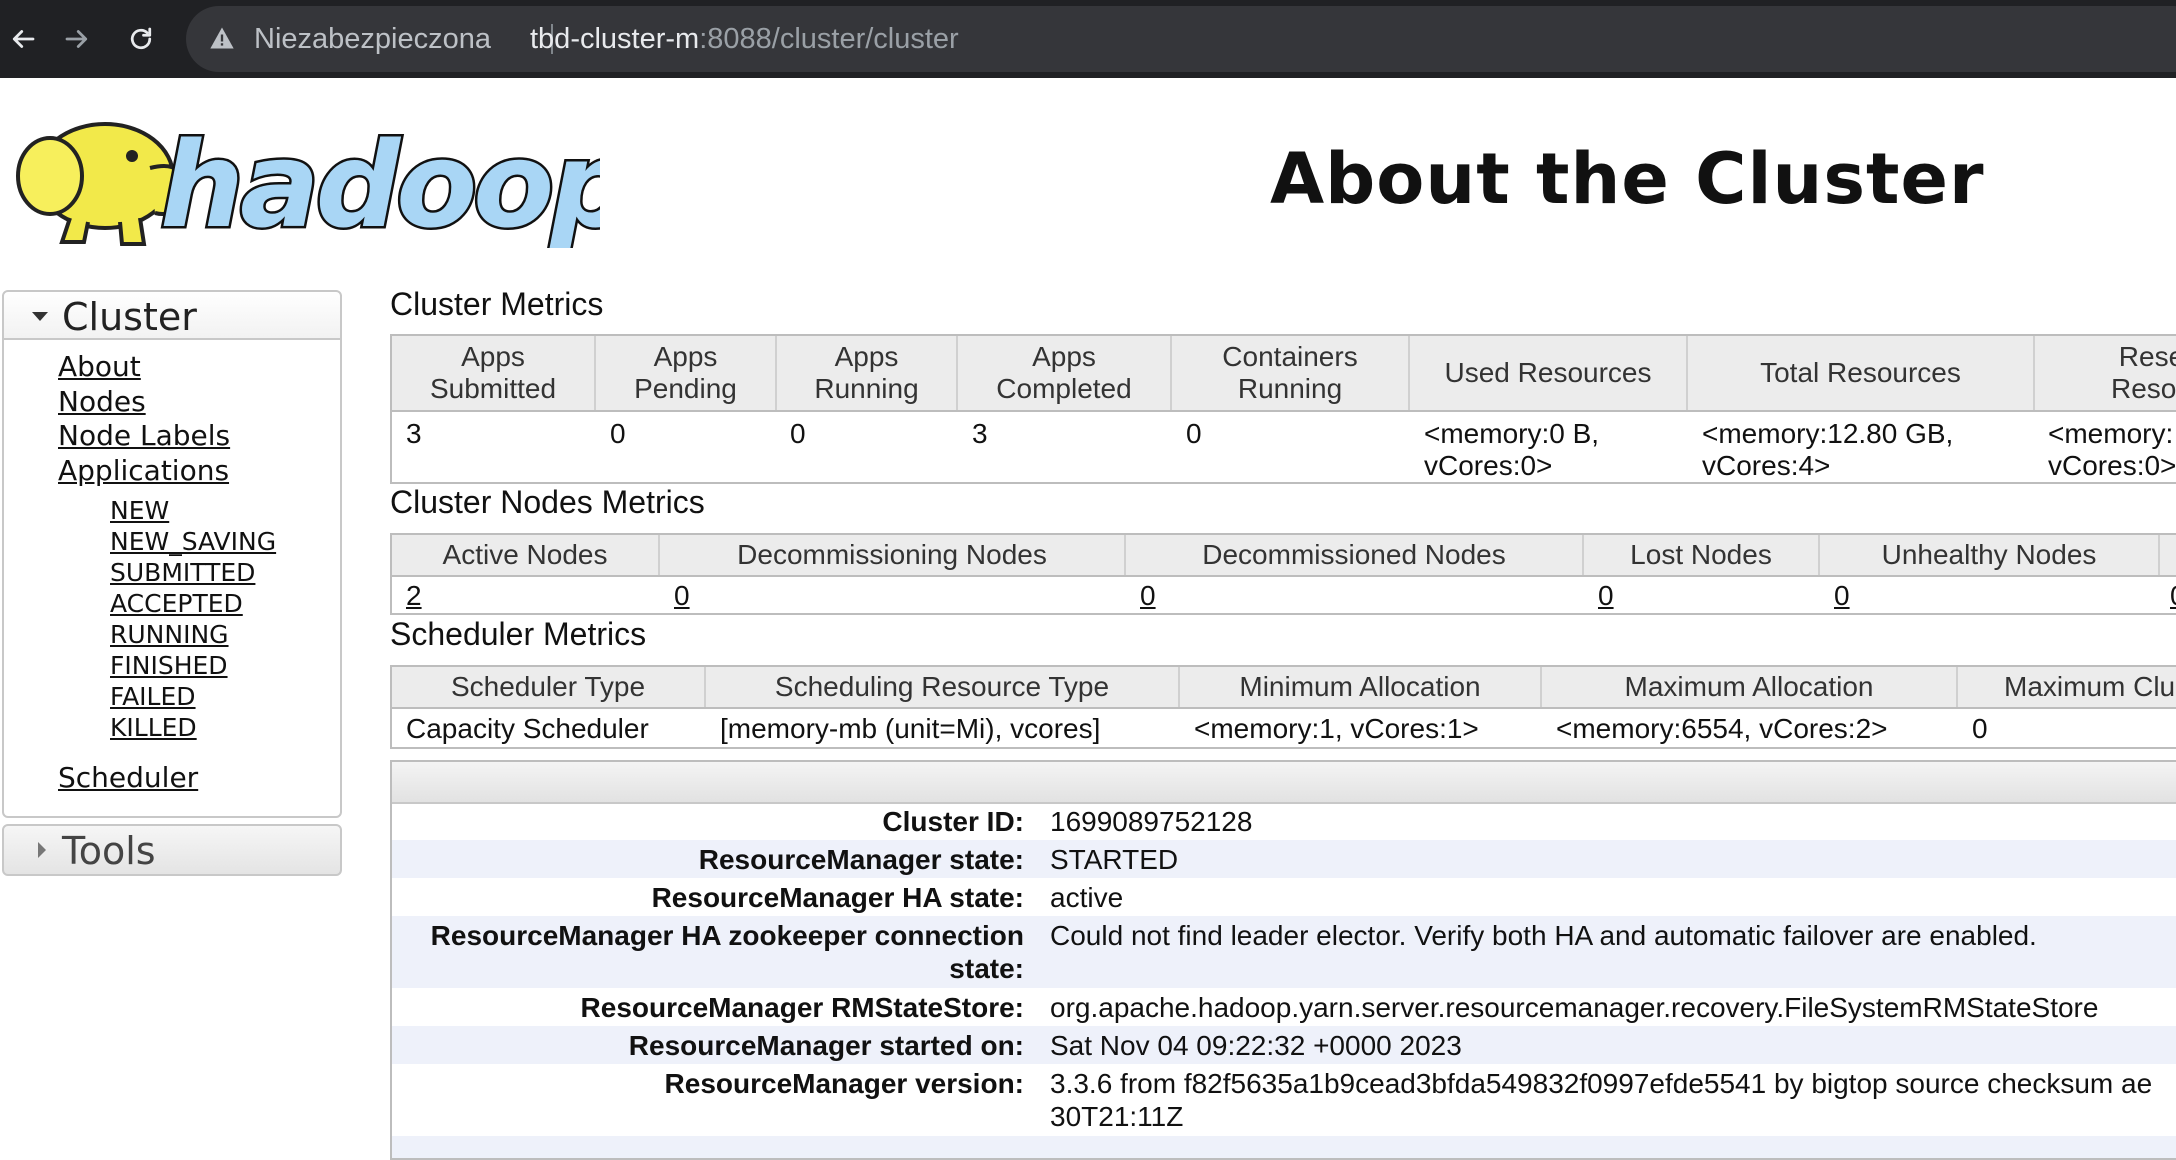  I want to click on col-header-apps-pending: Apps Pending, so click(686, 373).